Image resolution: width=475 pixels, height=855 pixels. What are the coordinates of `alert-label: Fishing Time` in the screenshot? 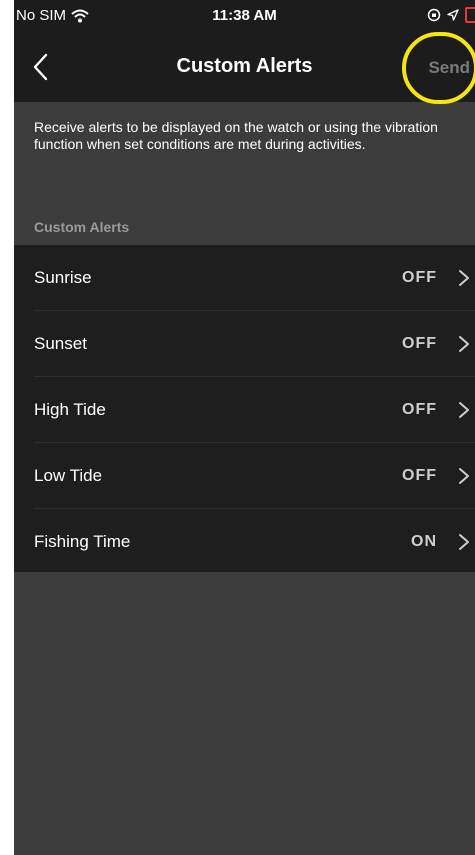 It's located at (82, 541).